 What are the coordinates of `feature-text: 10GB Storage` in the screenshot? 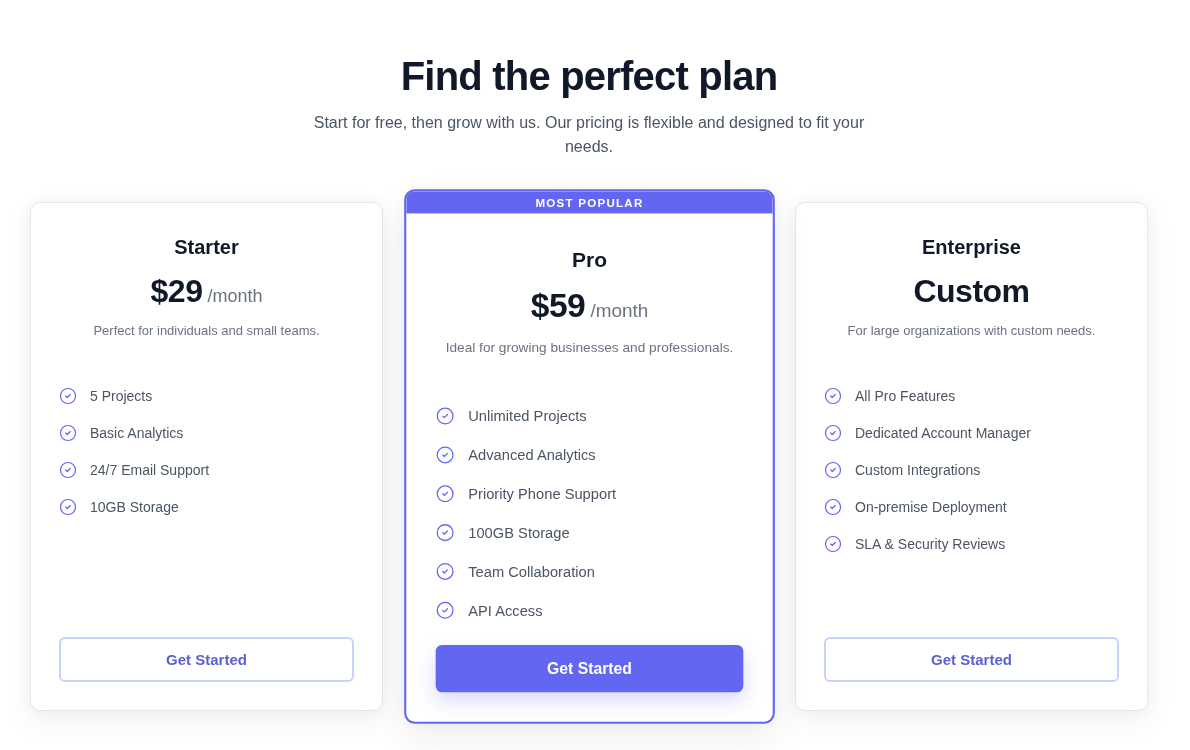 It's located at (134, 507).